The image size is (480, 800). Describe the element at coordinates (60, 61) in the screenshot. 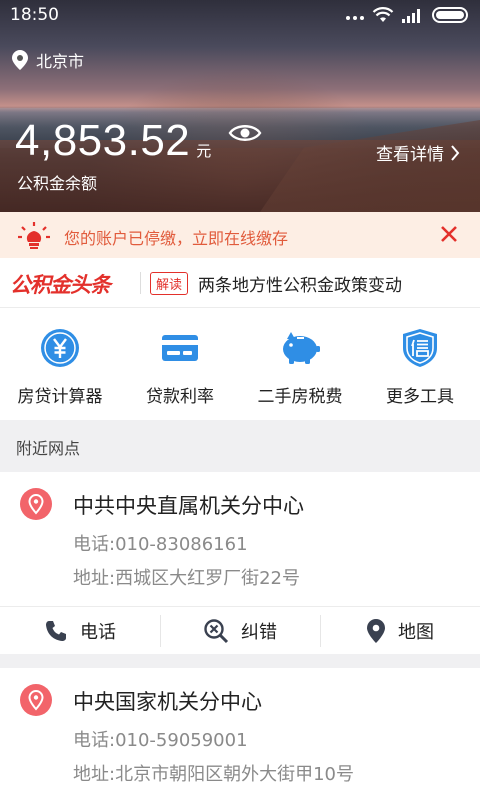

I see `city-name: 北京市` at that location.